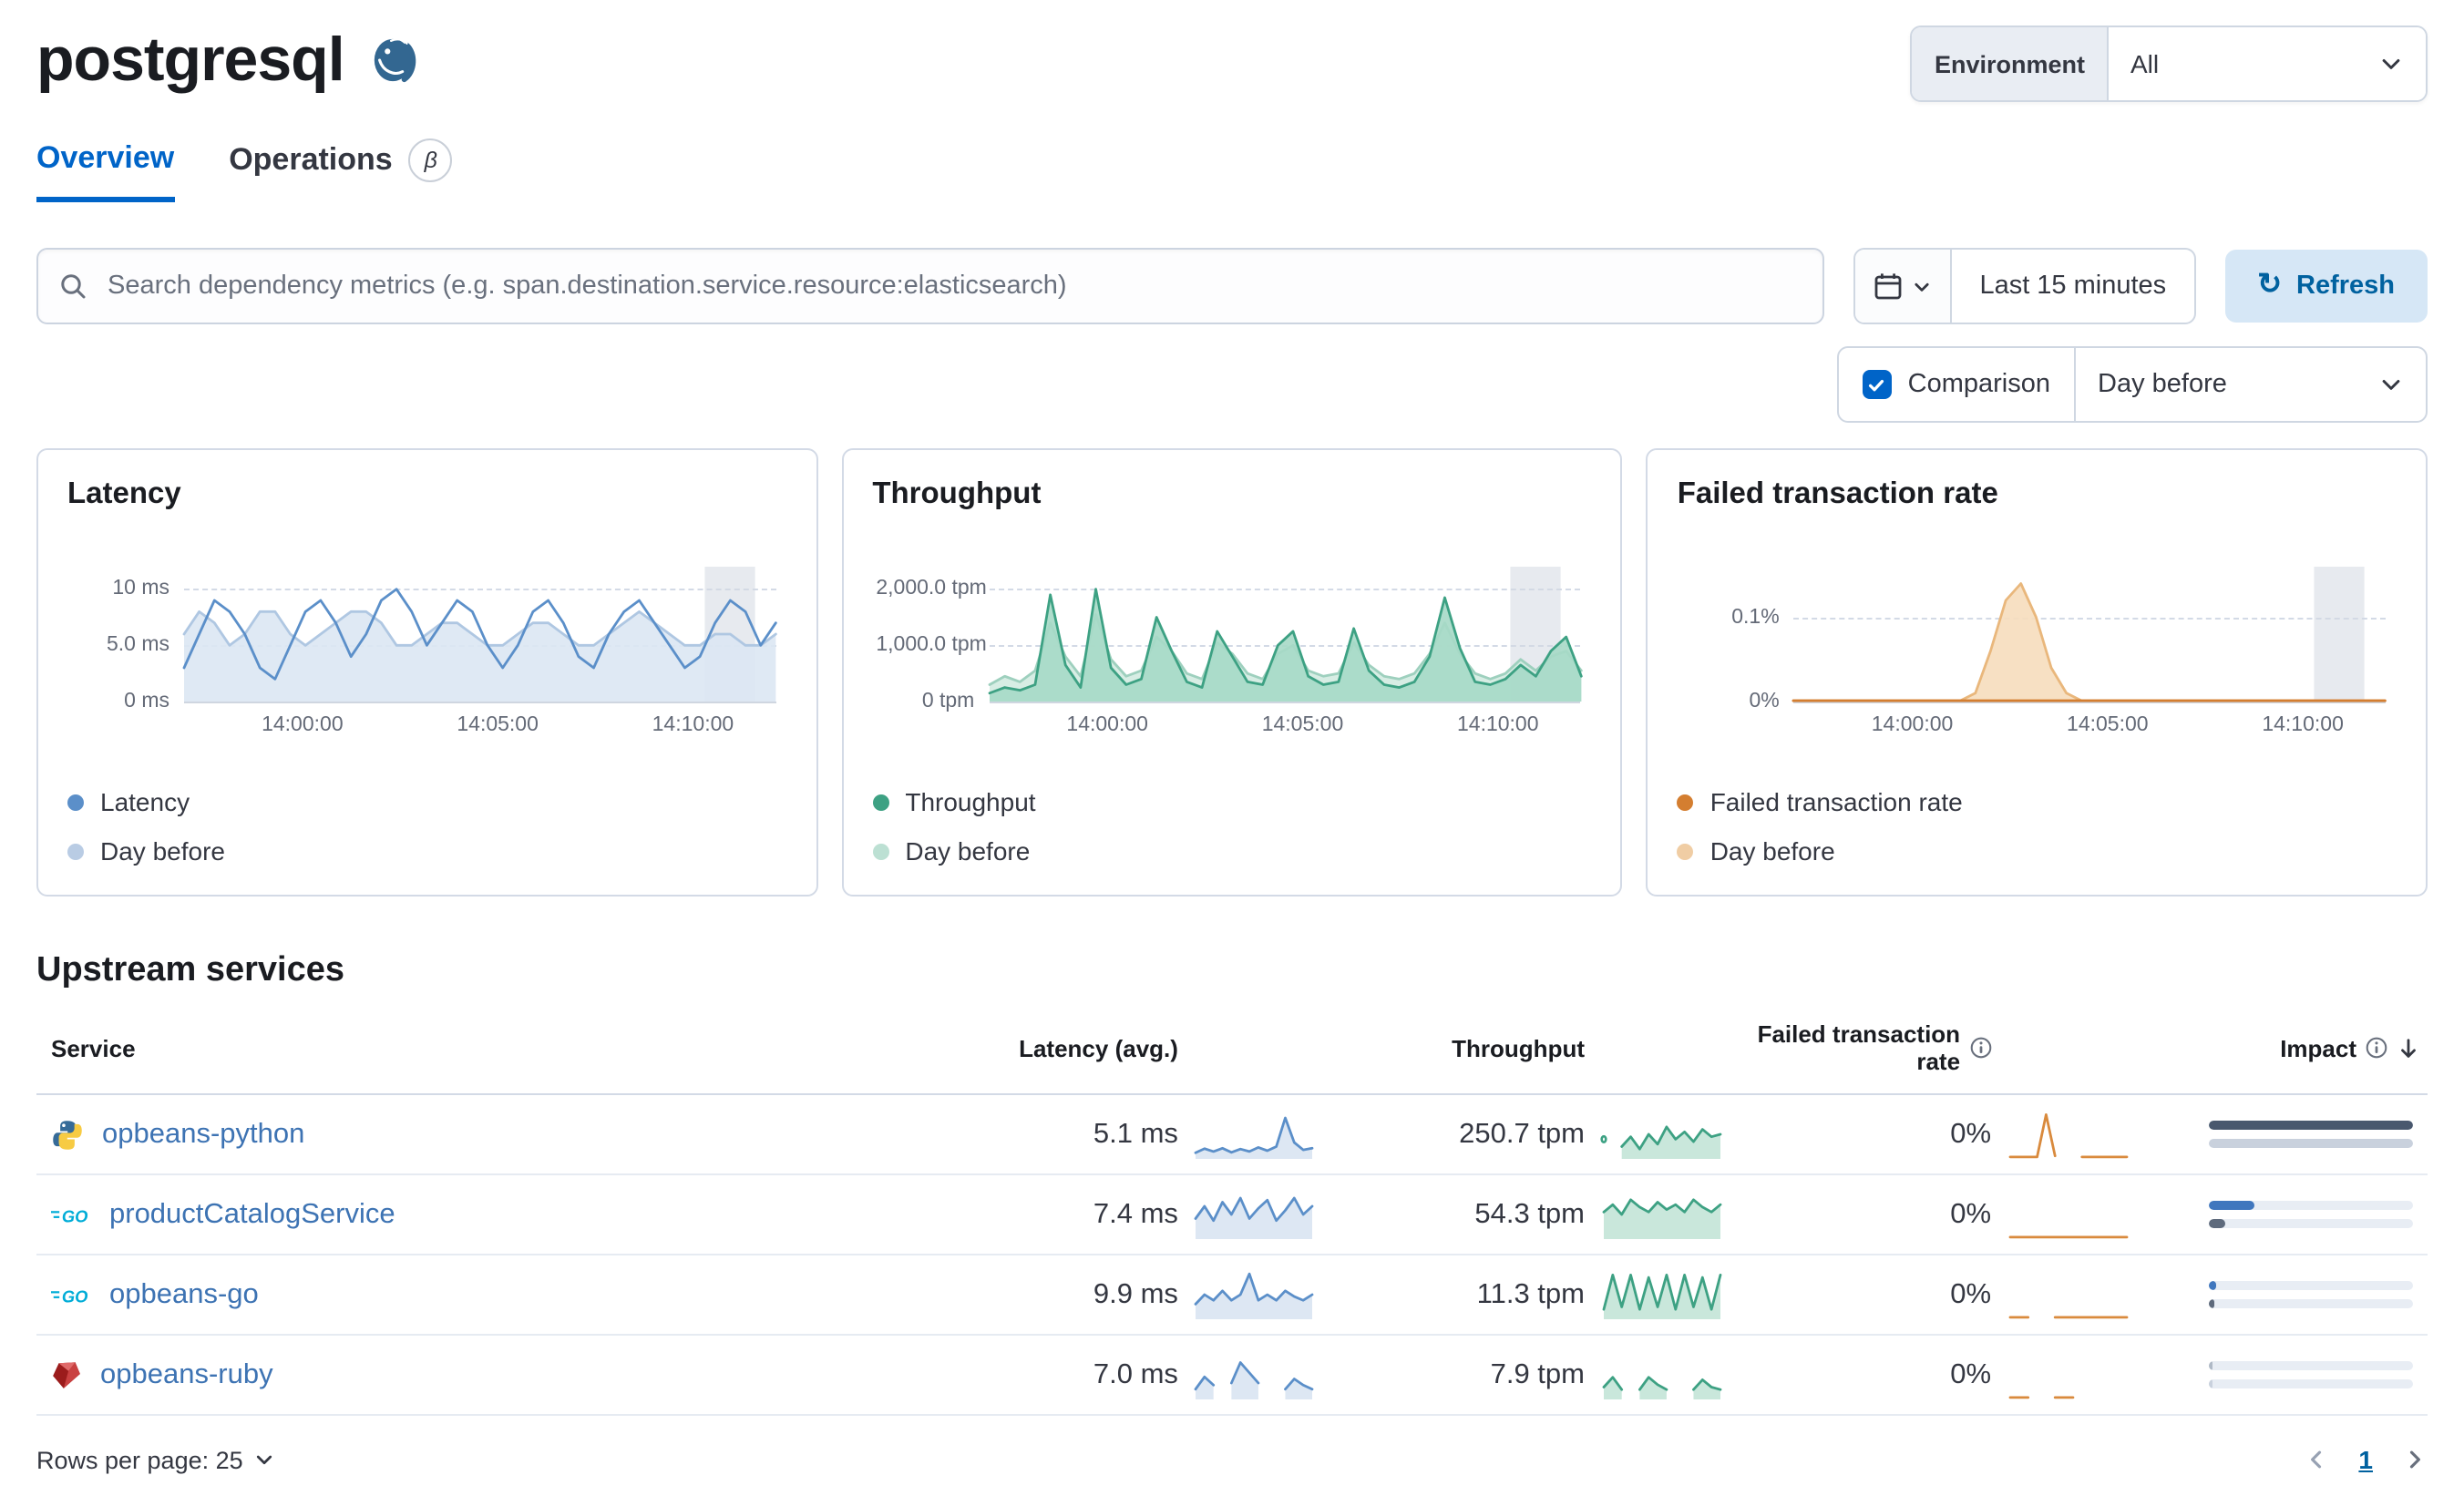  Describe the element at coordinates (186, 1374) in the screenshot. I see `service-link: opbeans-ruby` at that location.